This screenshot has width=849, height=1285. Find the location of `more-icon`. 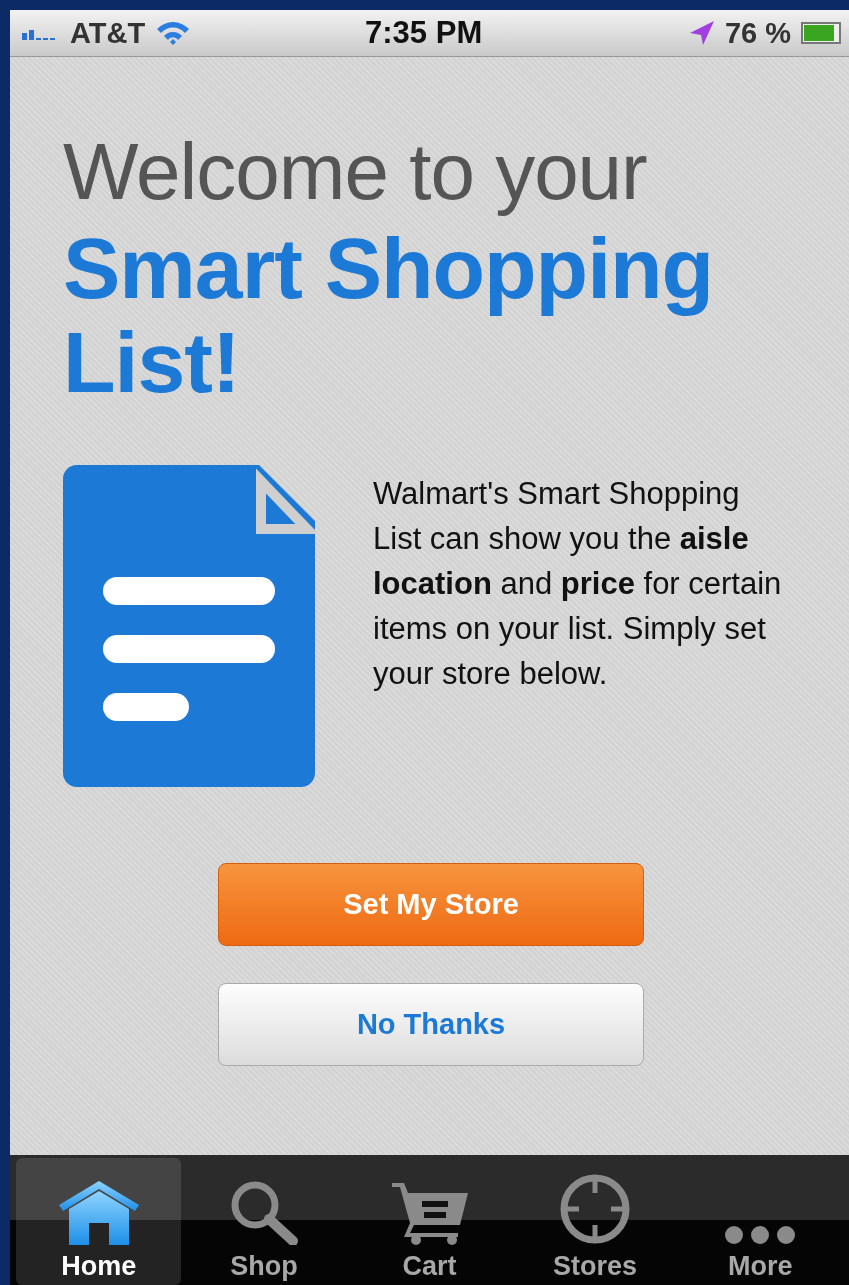

more-icon is located at coordinates (760, 1235).